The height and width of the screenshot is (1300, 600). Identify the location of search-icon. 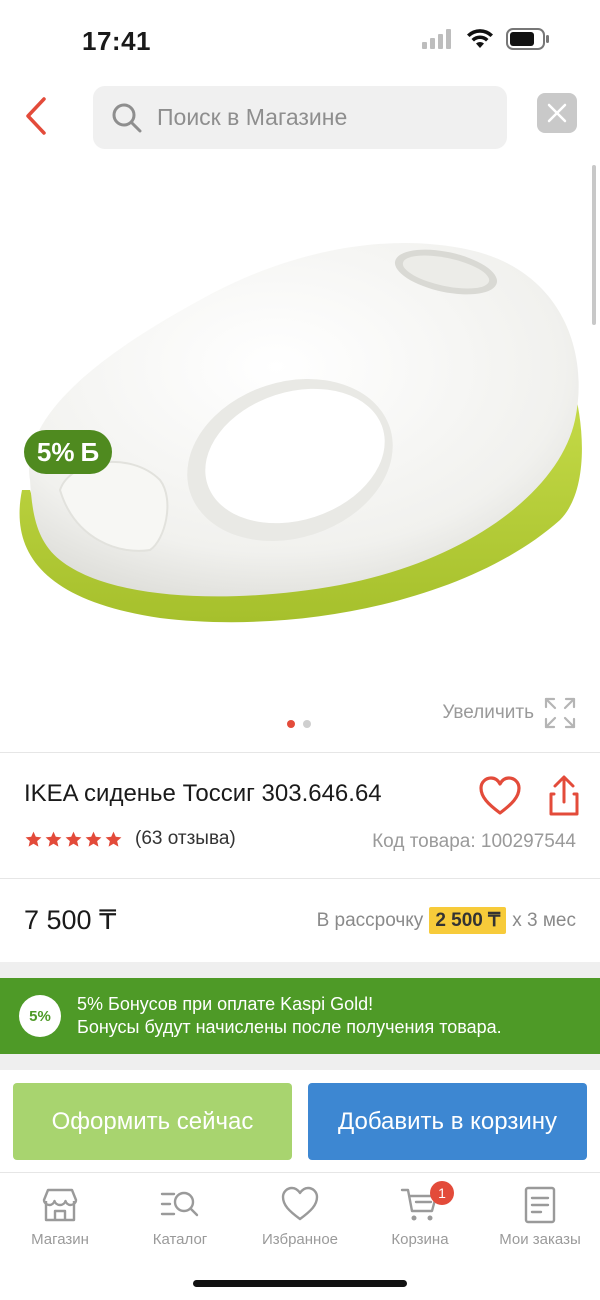
(127, 117).